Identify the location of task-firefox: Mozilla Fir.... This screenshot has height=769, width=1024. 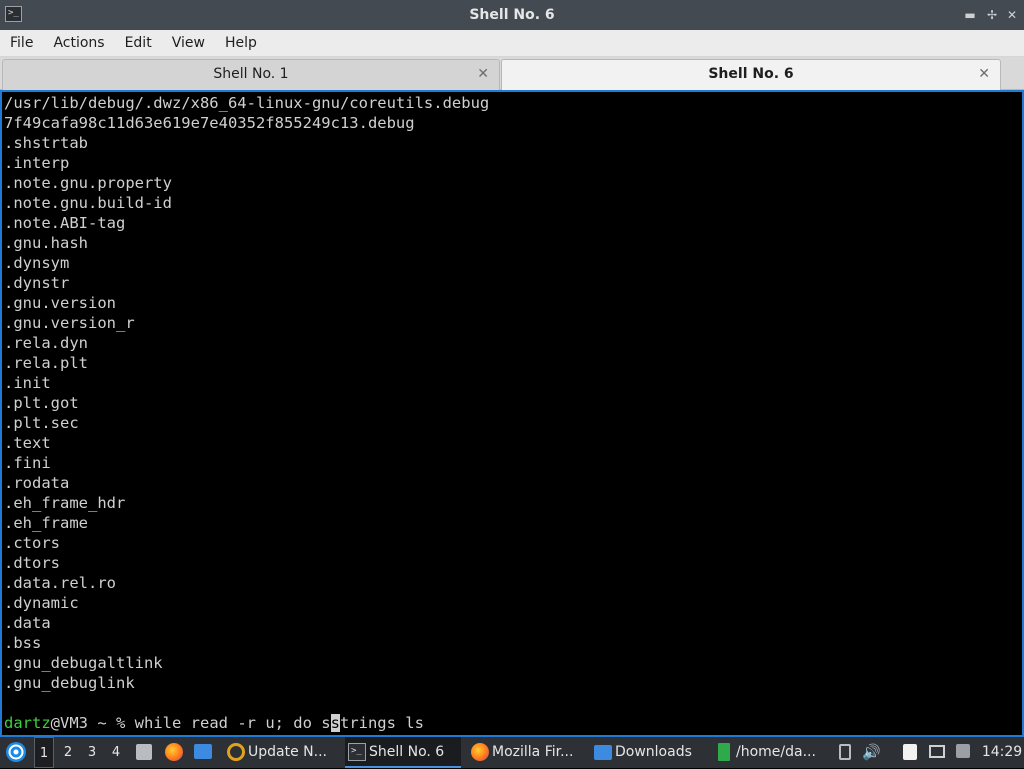
(527, 752).